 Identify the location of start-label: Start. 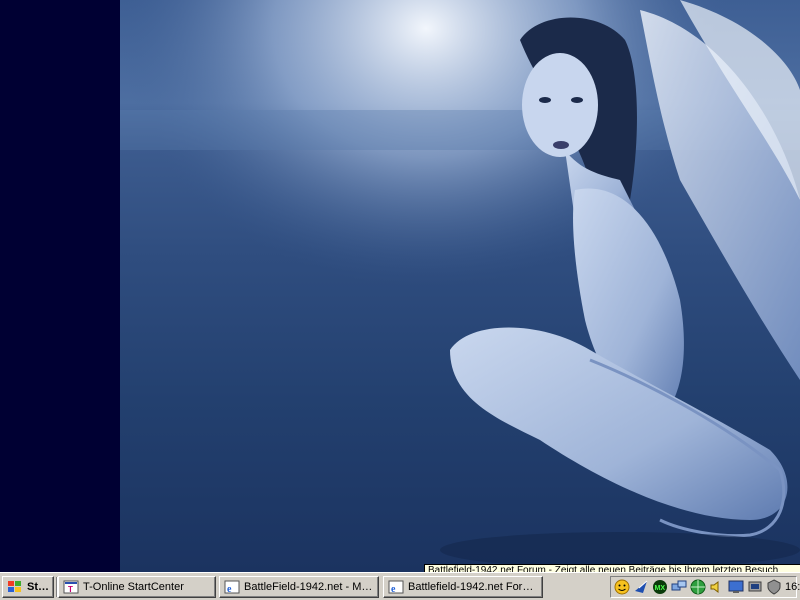
(38, 587).